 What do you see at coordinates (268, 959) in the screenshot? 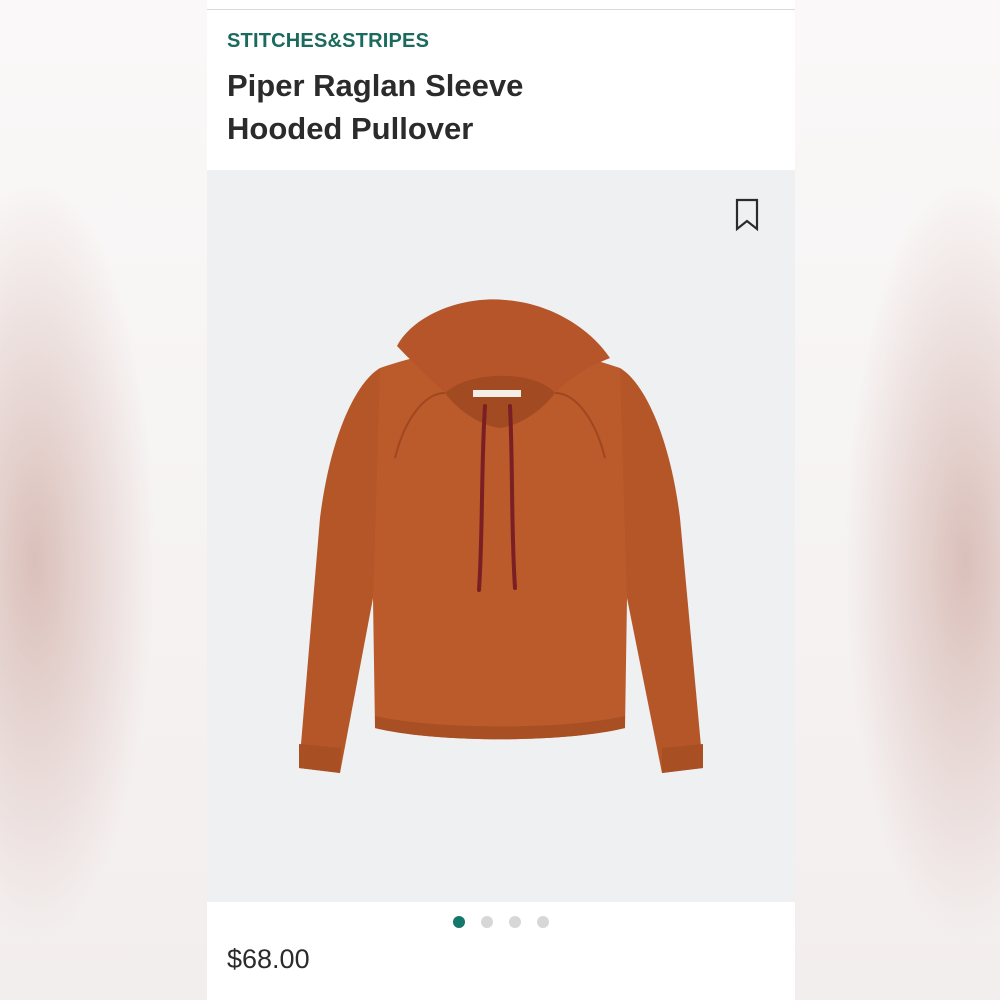
I see `product-price: $68.00` at bounding box center [268, 959].